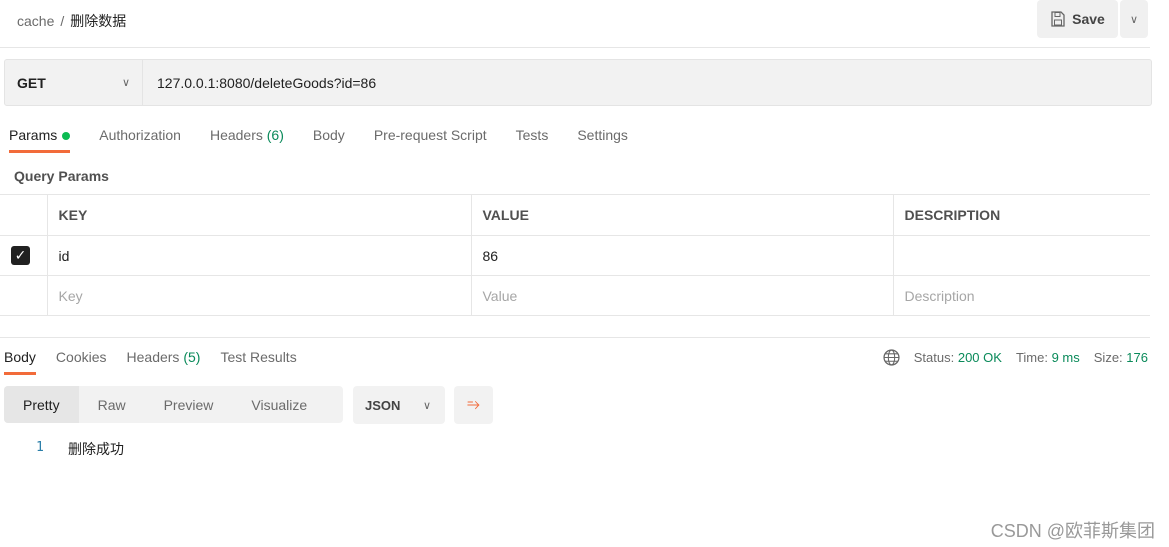 The width and height of the screenshot is (1169, 547). Describe the element at coordinates (258, 362) in the screenshot. I see `tab-test-results: Test Results` at that location.